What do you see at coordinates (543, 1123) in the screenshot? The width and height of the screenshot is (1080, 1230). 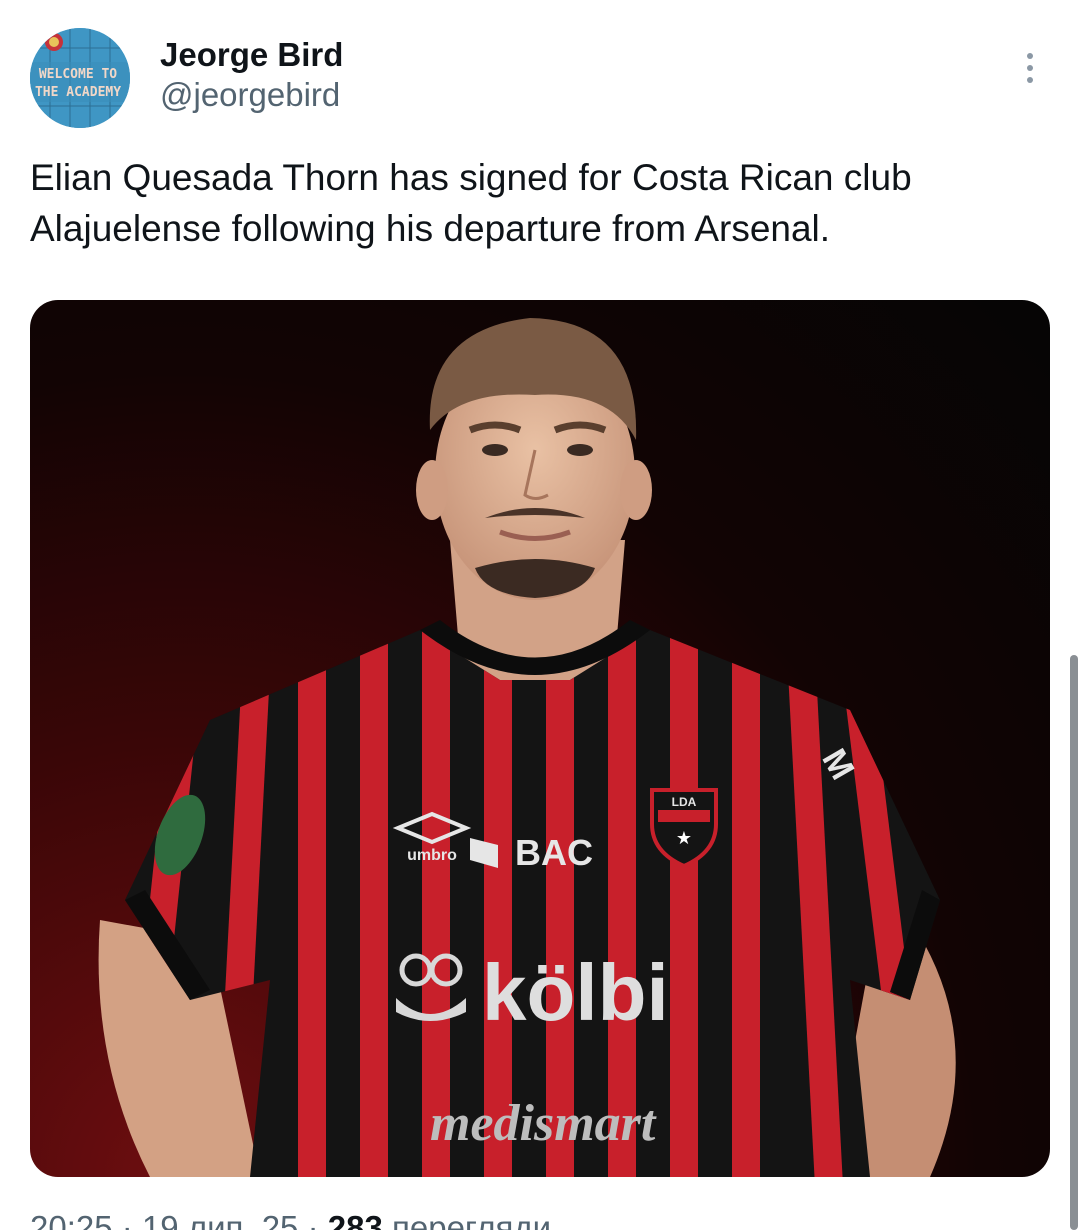 I see `kit-brand-medismart: medismart` at bounding box center [543, 1123].